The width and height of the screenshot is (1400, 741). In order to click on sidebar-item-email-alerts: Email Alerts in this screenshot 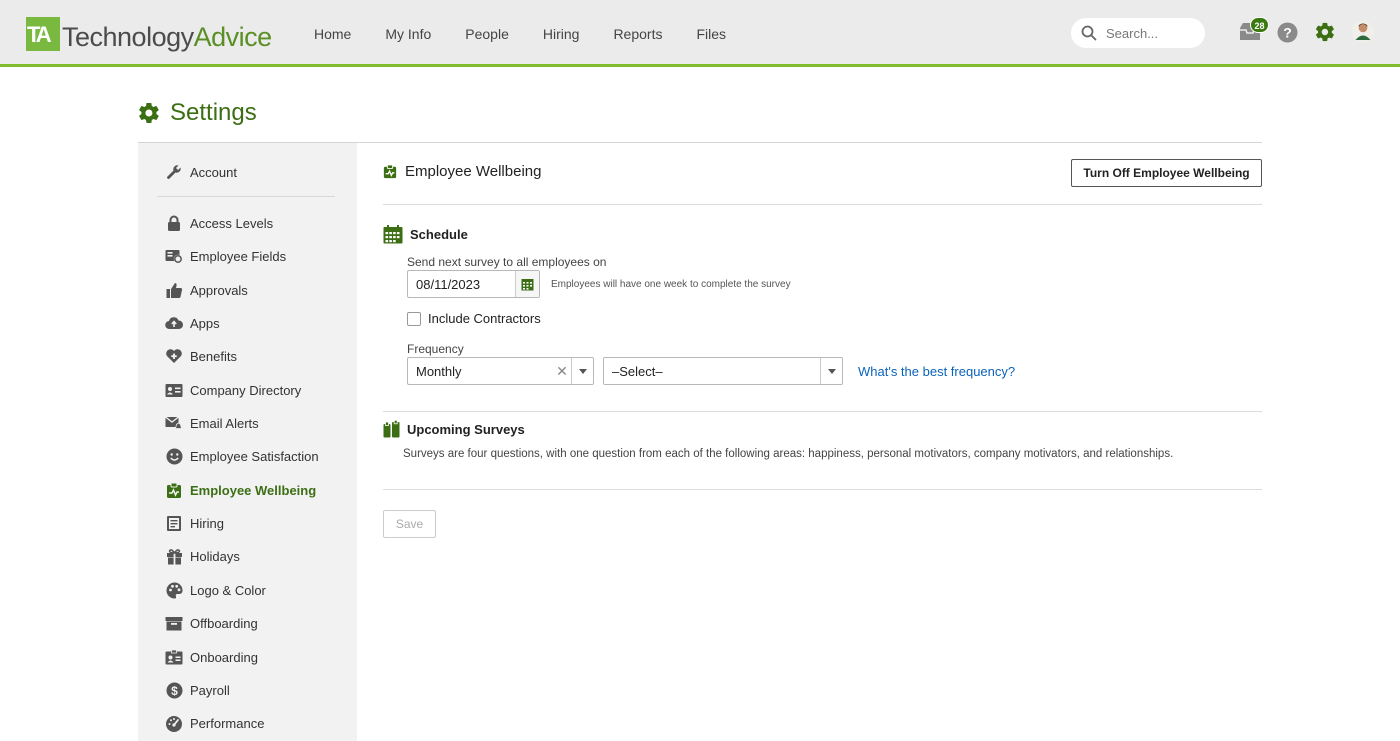, I will do `click(211, 423)`.